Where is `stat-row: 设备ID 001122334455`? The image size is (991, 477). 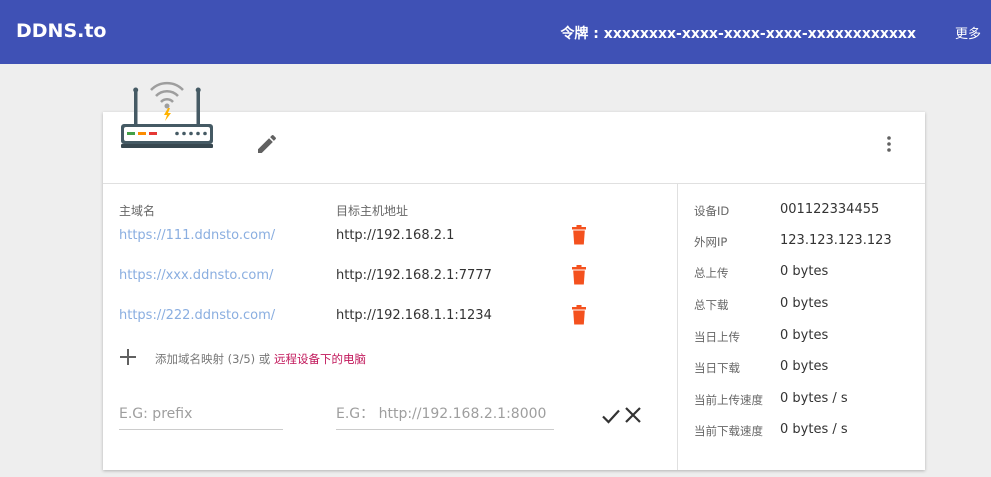 stat-row: 设备ID 001122334455 is located at coordinates (802, 210).